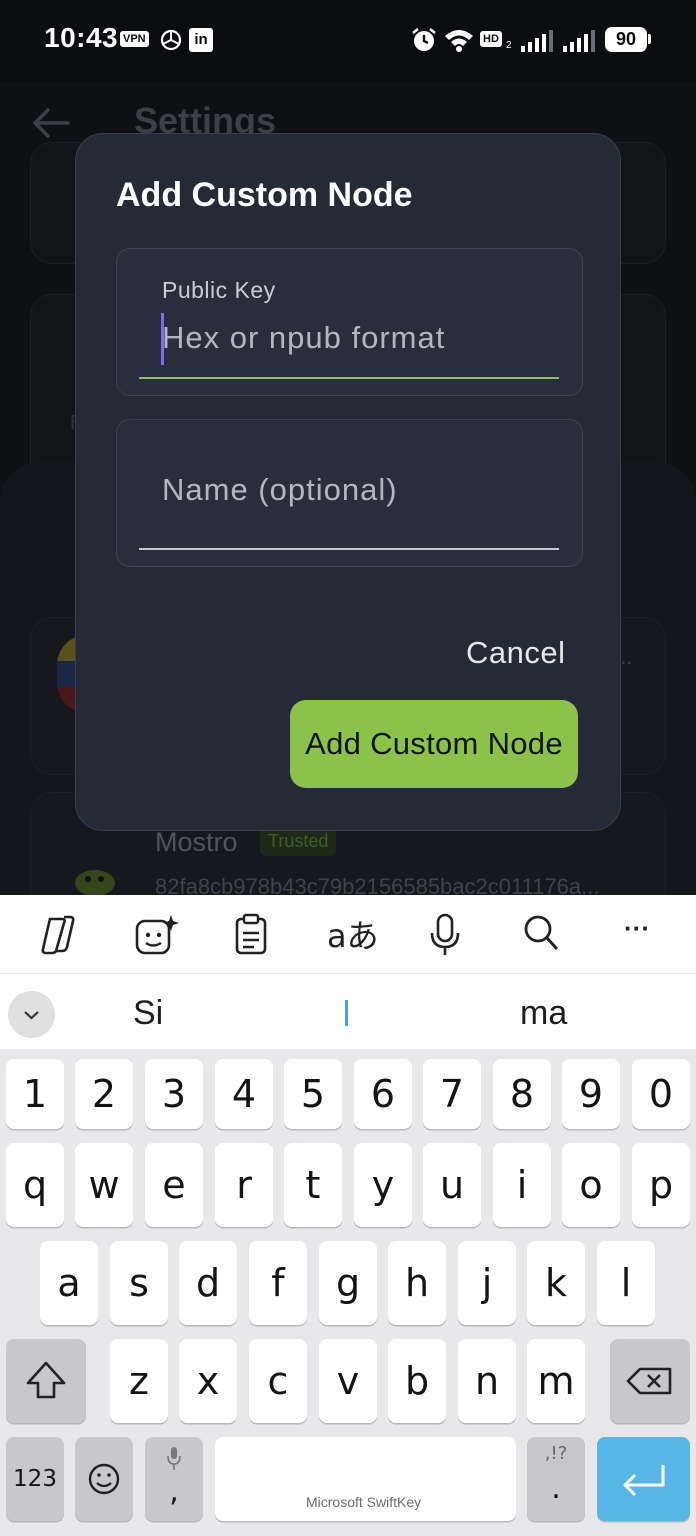  What do you see at coordinates (417, 1381) in the screenshot?
I see `key-b: b` at bounding box center [417, 1381].